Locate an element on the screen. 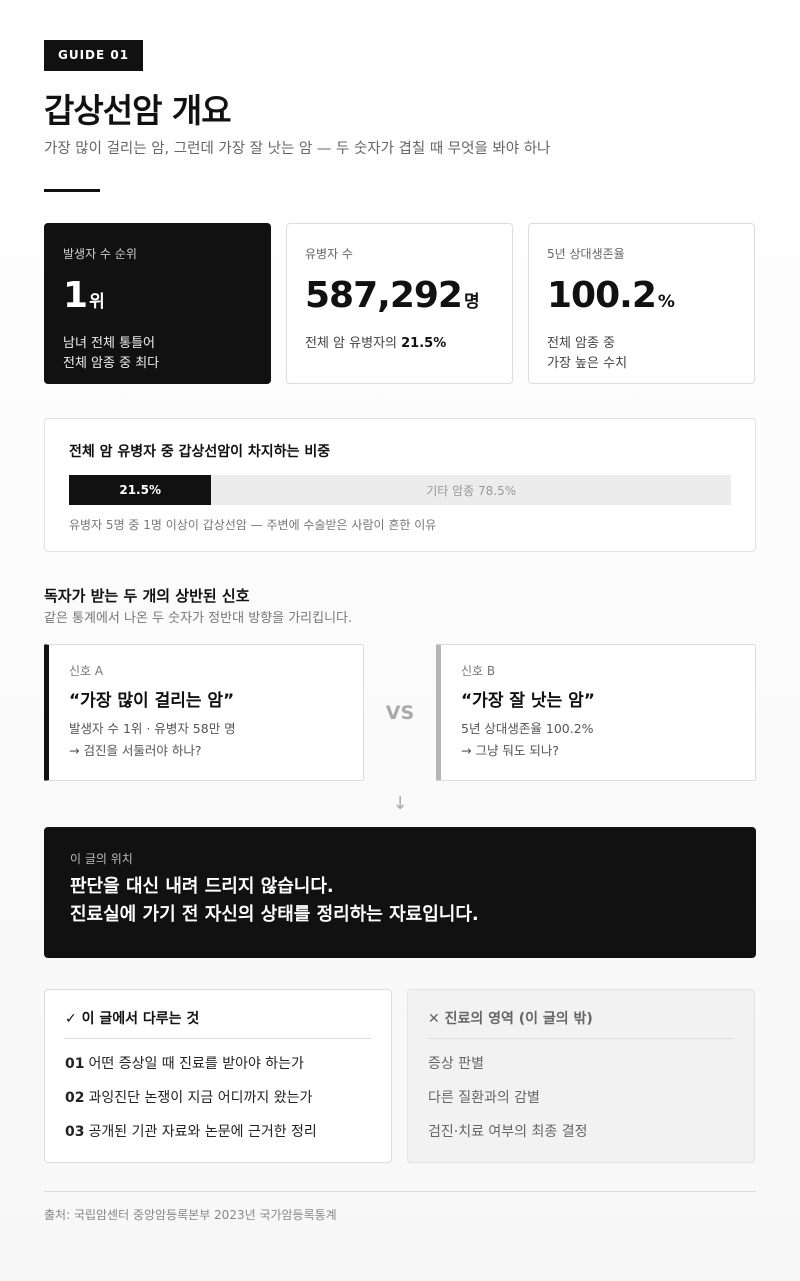 Image resolution: width=800 pixels, height=1281 pixels. stat-desc-line: 가장 높은 수치 is located at coordinates (587, 363).